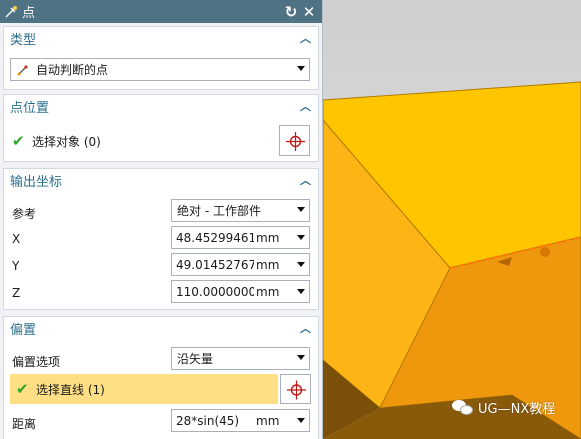 This screenshot has width=581, height=439. I want to click on x-unit: mm, so click(268, 237).